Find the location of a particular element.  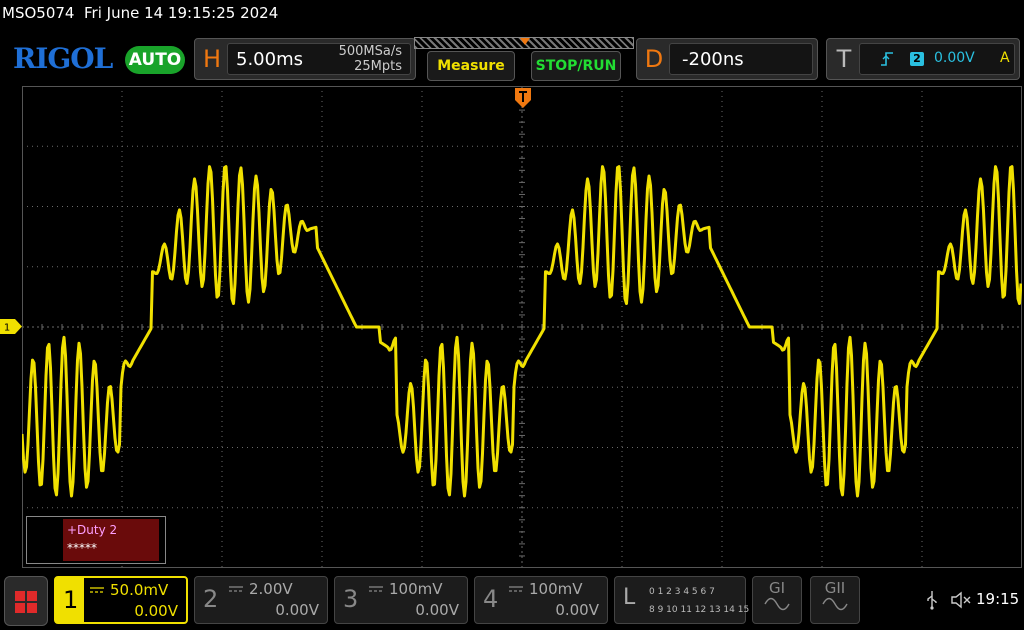

logic-letter: L is located at coordinates (629, 597).